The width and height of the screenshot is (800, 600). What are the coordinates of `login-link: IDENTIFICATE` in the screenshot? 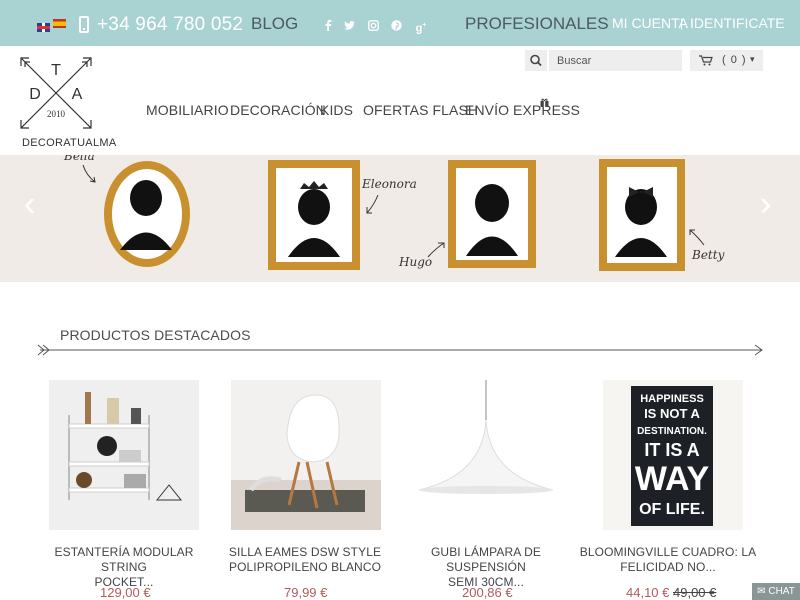 It's located at (737, 23).